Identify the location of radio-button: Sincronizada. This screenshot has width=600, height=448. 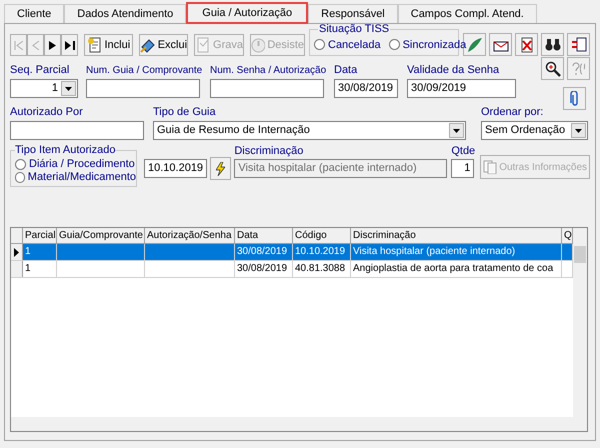
(427, 44).